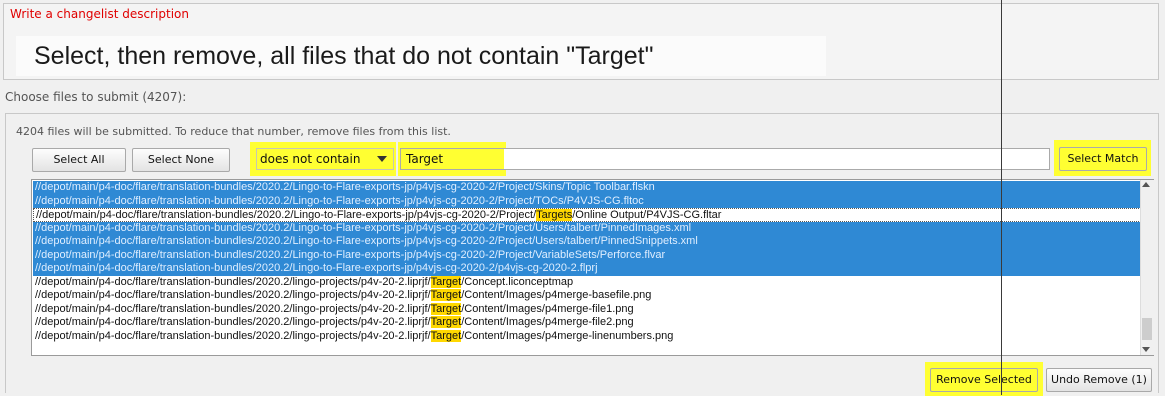 The width and height of the screenshot is (1165, 396). I want to click on select-none-button: Select None, so click(181, 160).